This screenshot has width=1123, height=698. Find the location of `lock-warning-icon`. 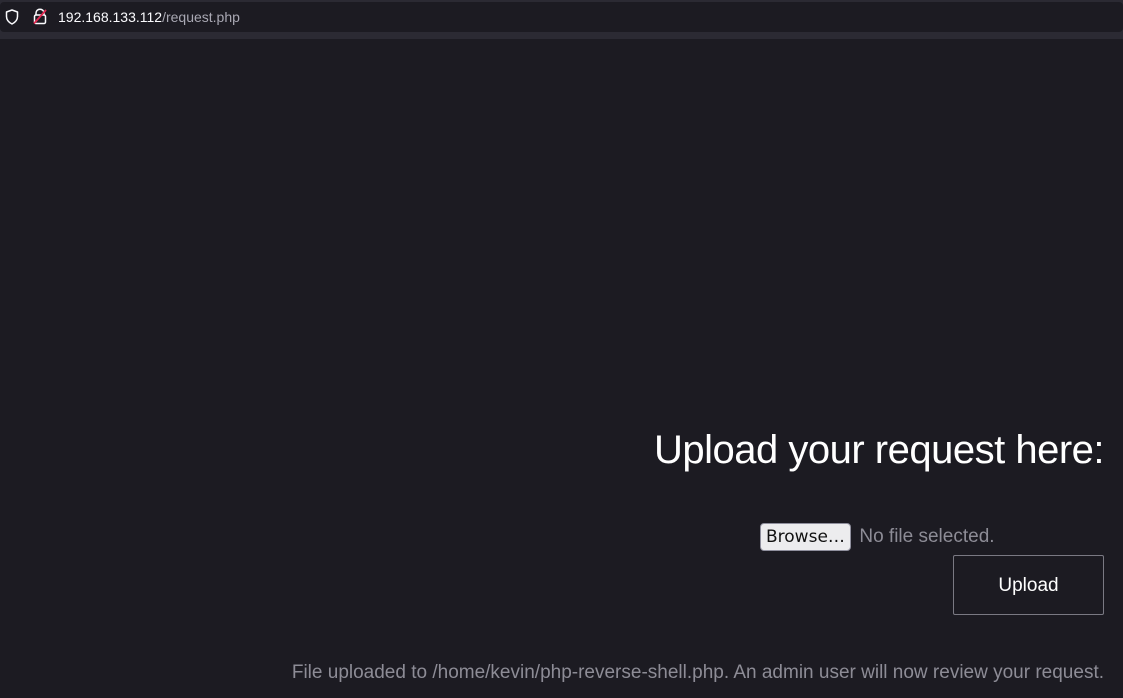

lock-warning-icon is located at coordinates (40, 16).